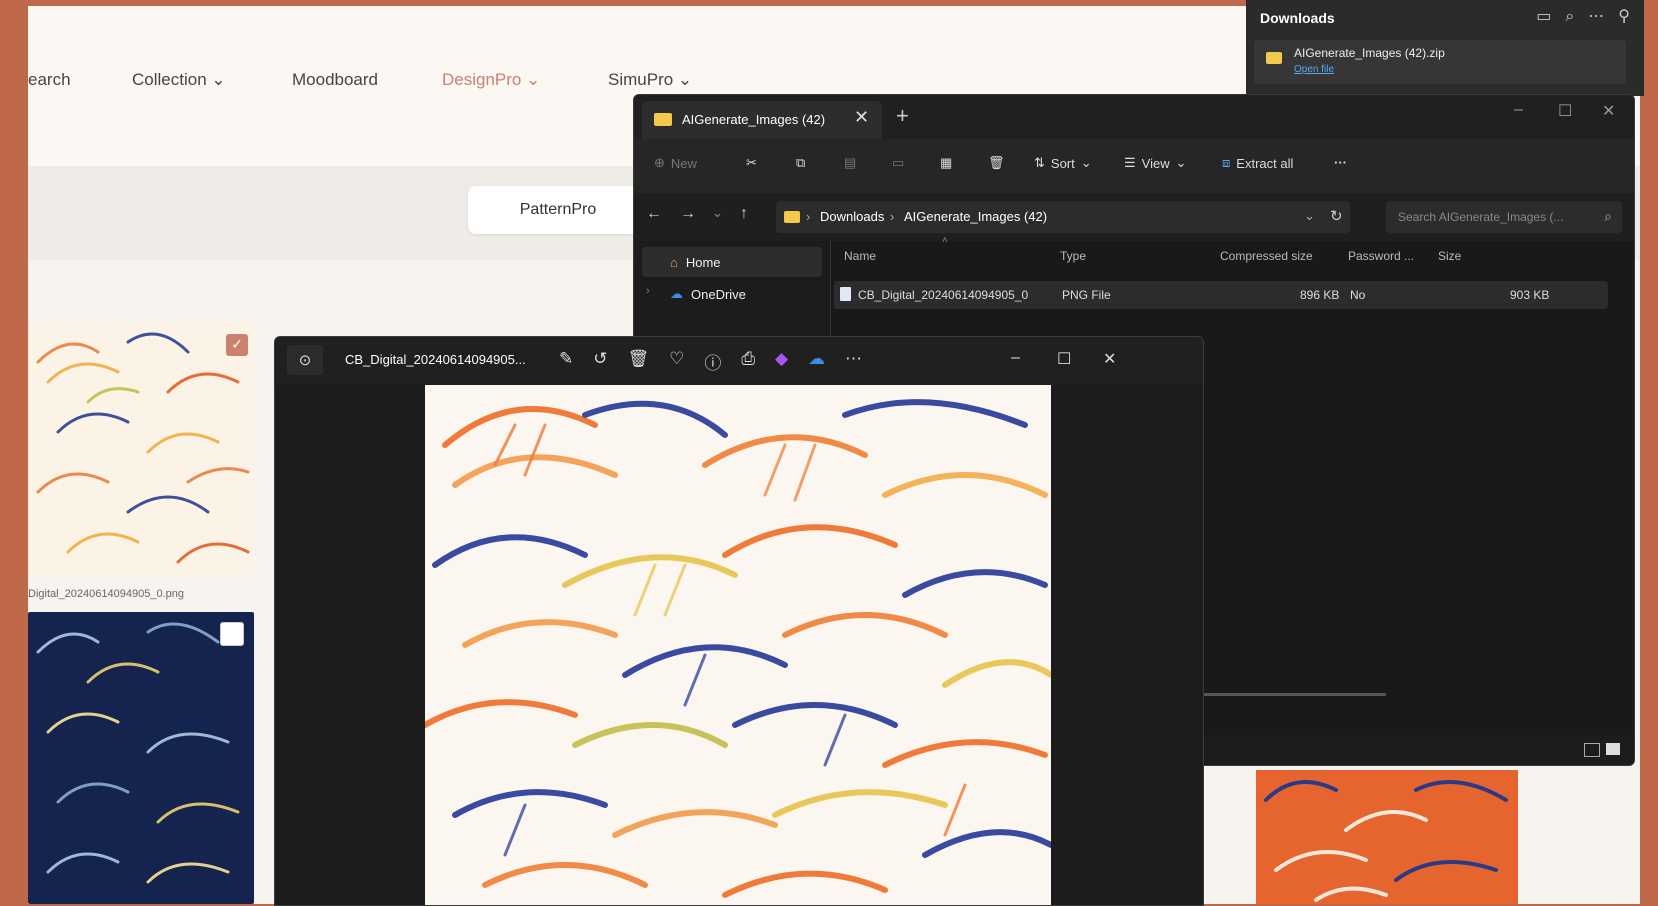 Image resolution: width=1658 pixels, height=906 pixels. I want to click on back-icon: ←, so click(654, 214).